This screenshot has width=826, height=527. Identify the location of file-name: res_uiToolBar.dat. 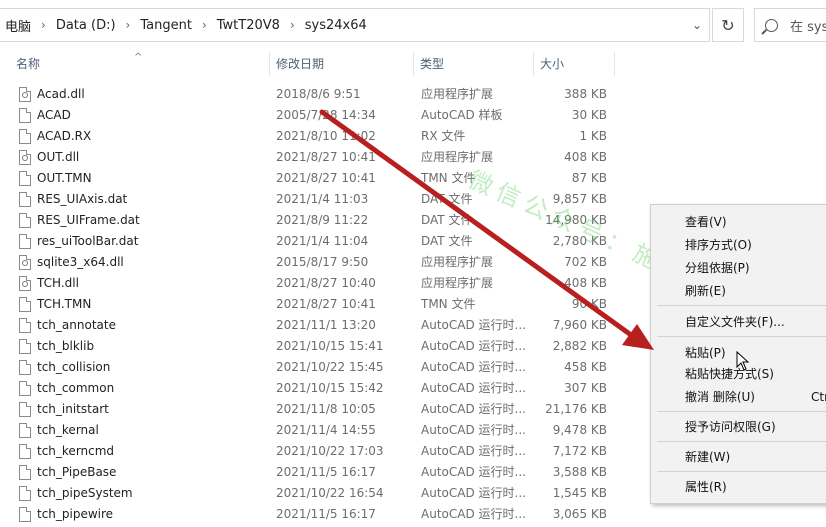
(88, 241).